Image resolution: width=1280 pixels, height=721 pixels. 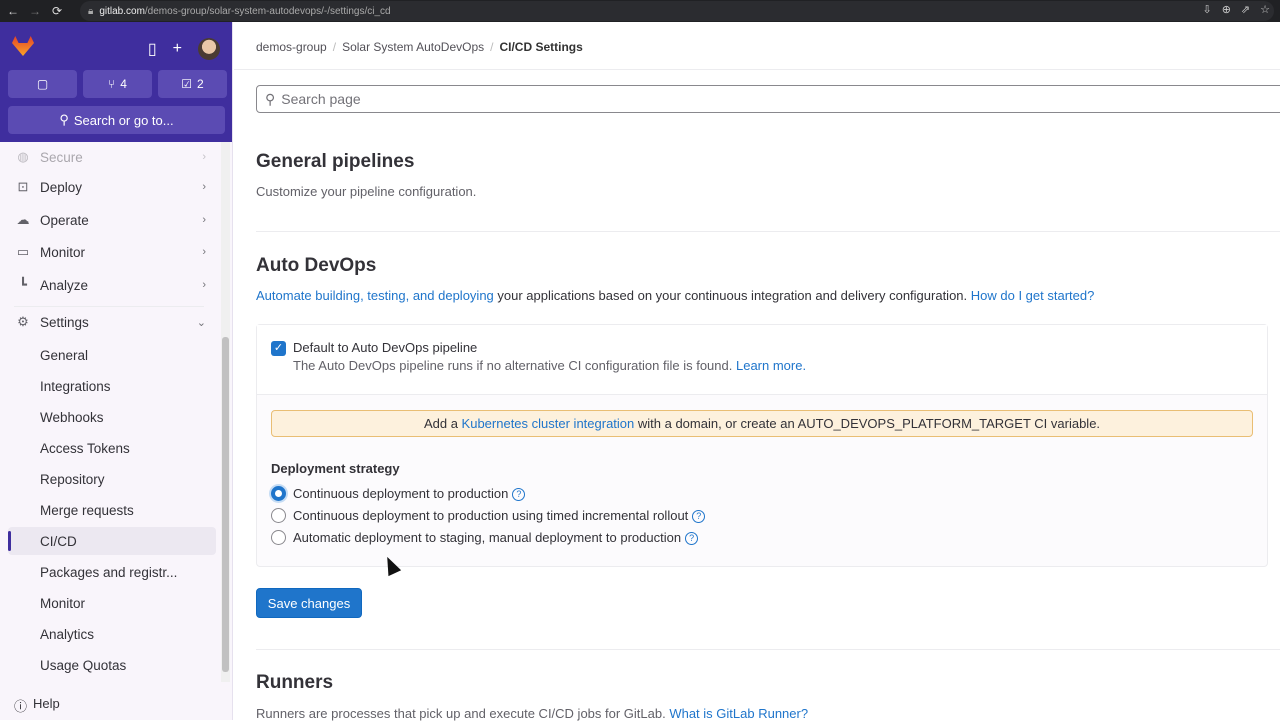 What do you see at coordinates (23, 156) in the screenshot?
I see `shield-icon: ◍` at bounding box center [23, 156].